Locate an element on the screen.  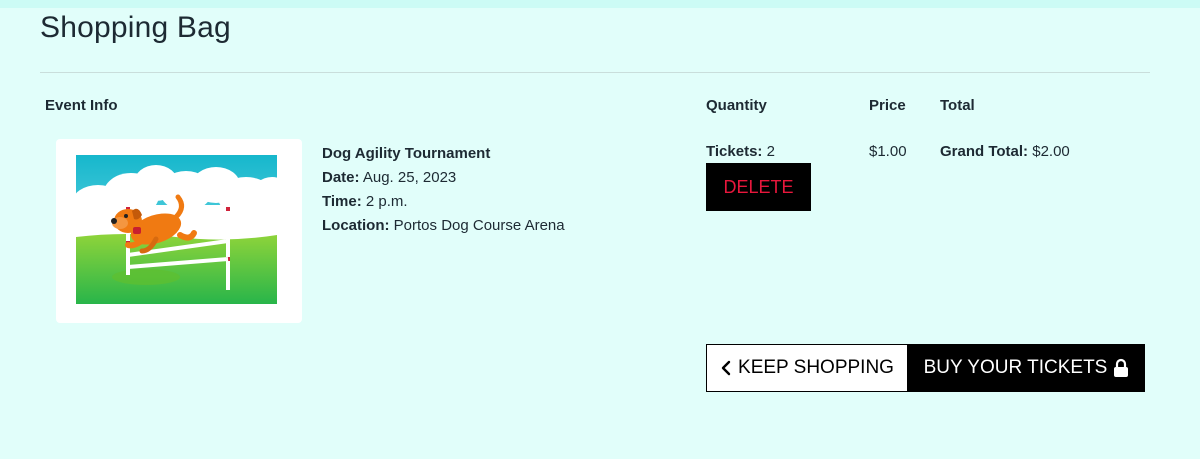
item-price: $1.00 is located at coordinates (888, 151).